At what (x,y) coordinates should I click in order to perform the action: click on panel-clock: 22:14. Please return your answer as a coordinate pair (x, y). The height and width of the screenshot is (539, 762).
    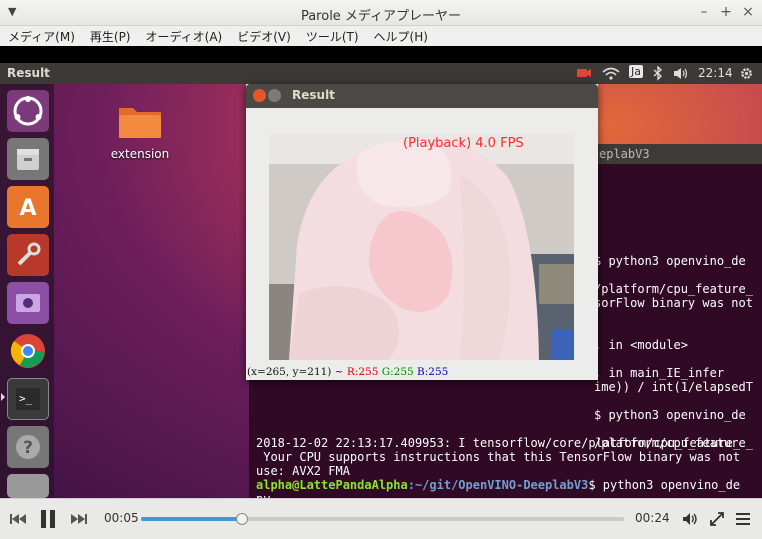
    Looking at the image, I should click on (715, 73).